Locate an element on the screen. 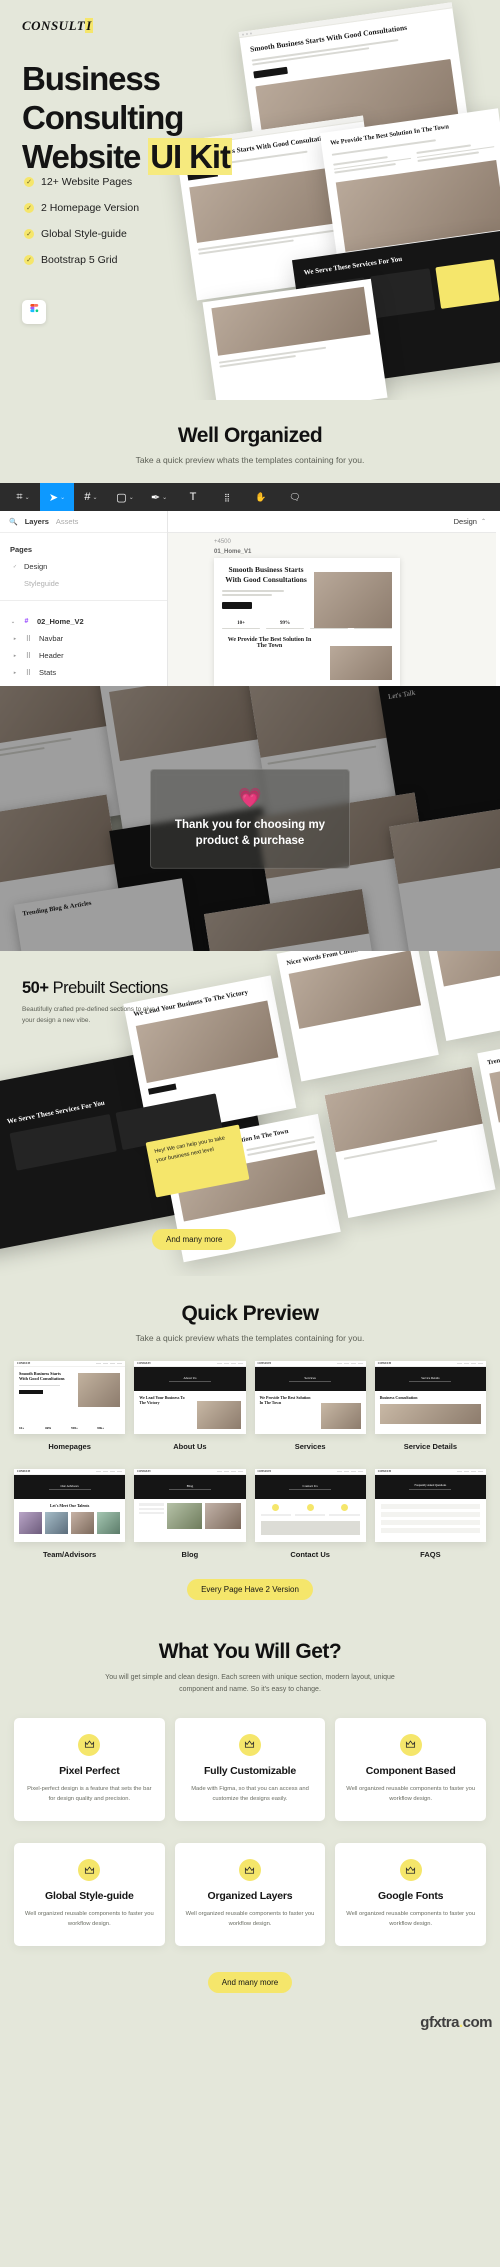 The image size is (500, 2267). list-item-label: Bootstrap 5 Grid is located at coordinates (79, 260).